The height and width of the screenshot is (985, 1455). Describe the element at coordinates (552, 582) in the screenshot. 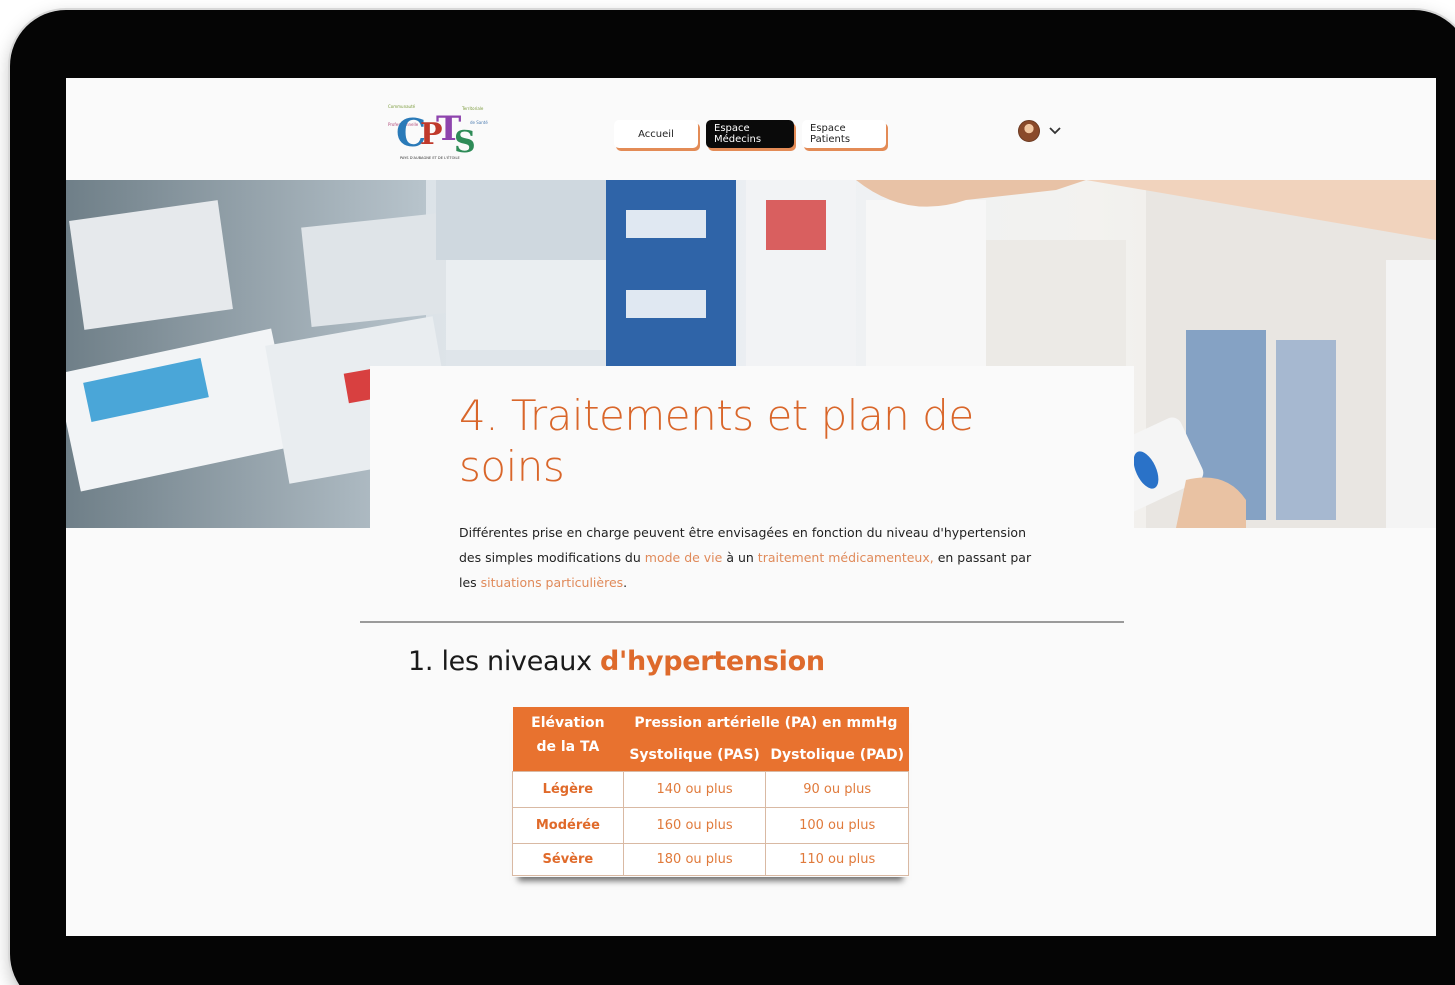

I see `situations-particulieres-link: situations particulières` at that location.